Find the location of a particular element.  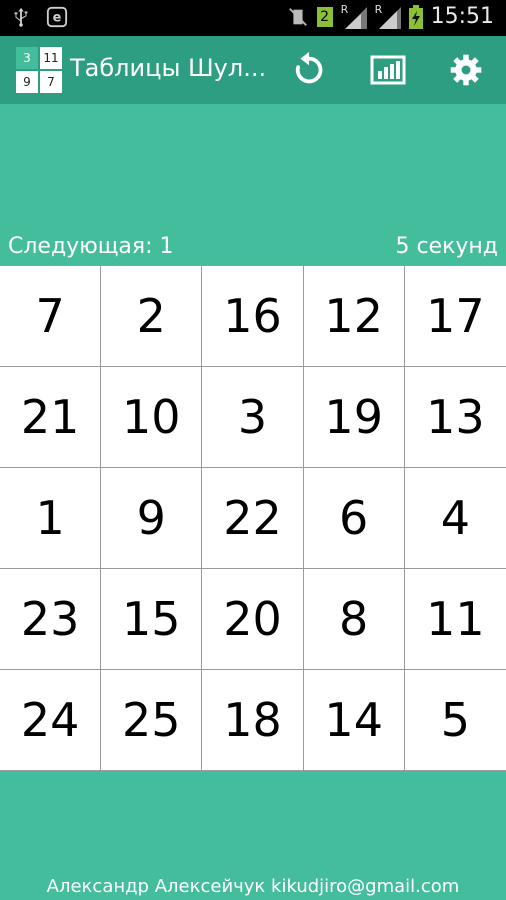

svg-text: e is located at coordinates (57, 18).